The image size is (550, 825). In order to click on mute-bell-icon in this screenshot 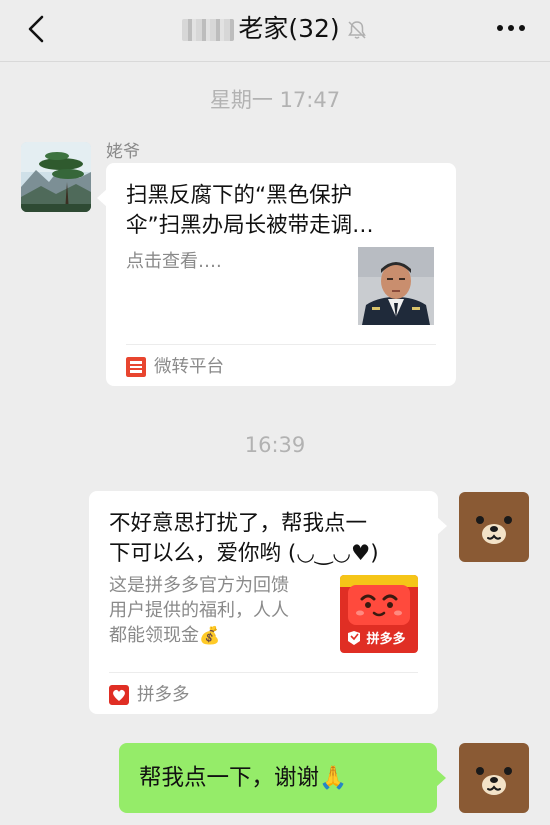, I will do `click(356, 30)`.